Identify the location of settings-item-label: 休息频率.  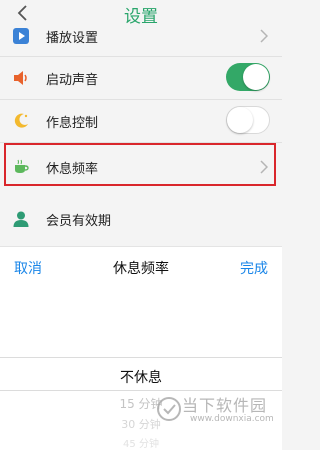
(72, 169).